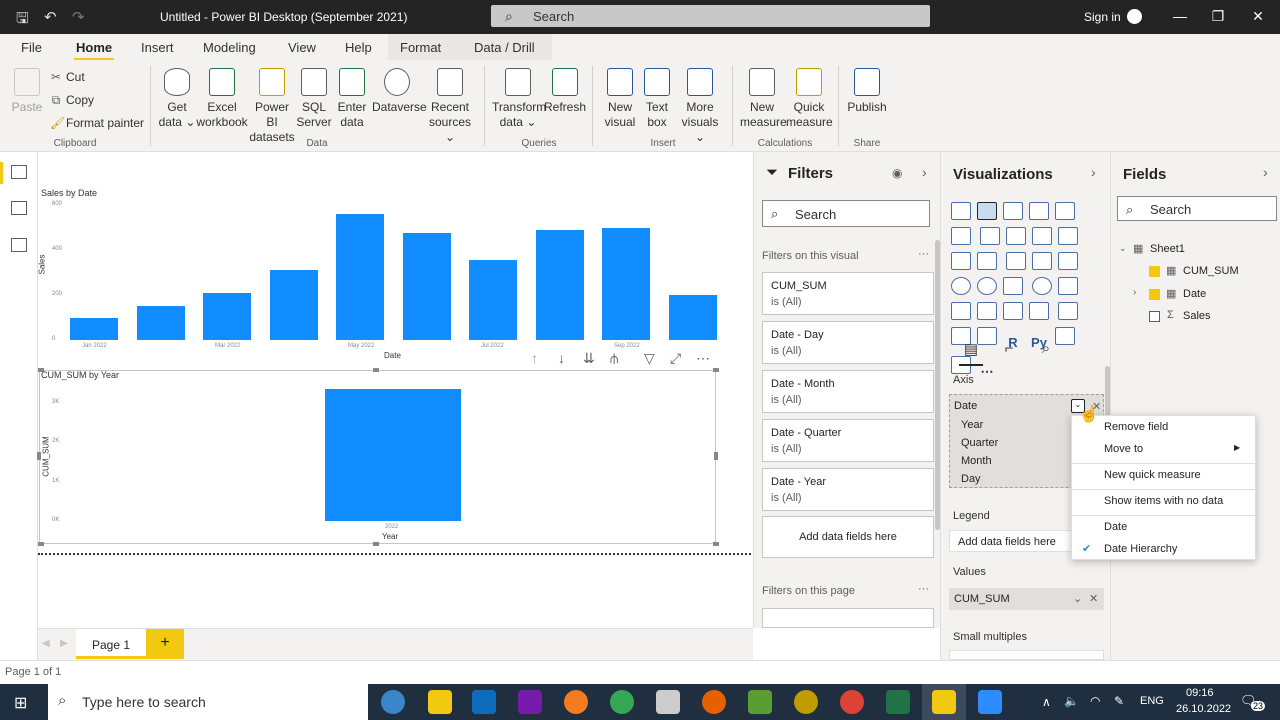 Image resolution: width=1280 pixels, height=720 pixels. Describe the element at coordinates (846, 213) in the screenshot. I see `filters-search-input: ⌕ Search` at that location.